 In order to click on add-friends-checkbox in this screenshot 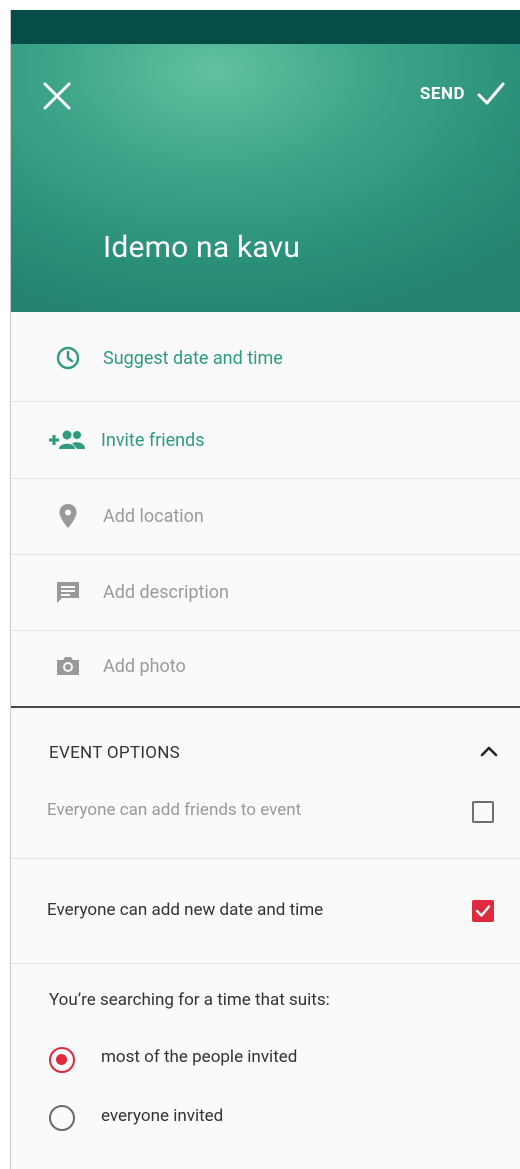, I will do `click(483, 812)`.